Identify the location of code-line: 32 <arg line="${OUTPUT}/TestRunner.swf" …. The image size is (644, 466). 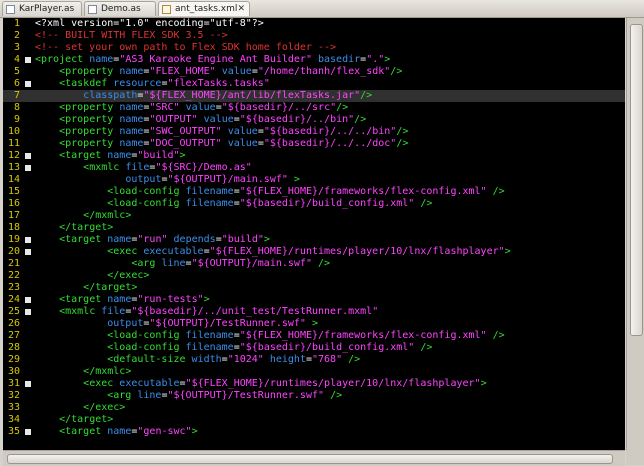
(314, 396).